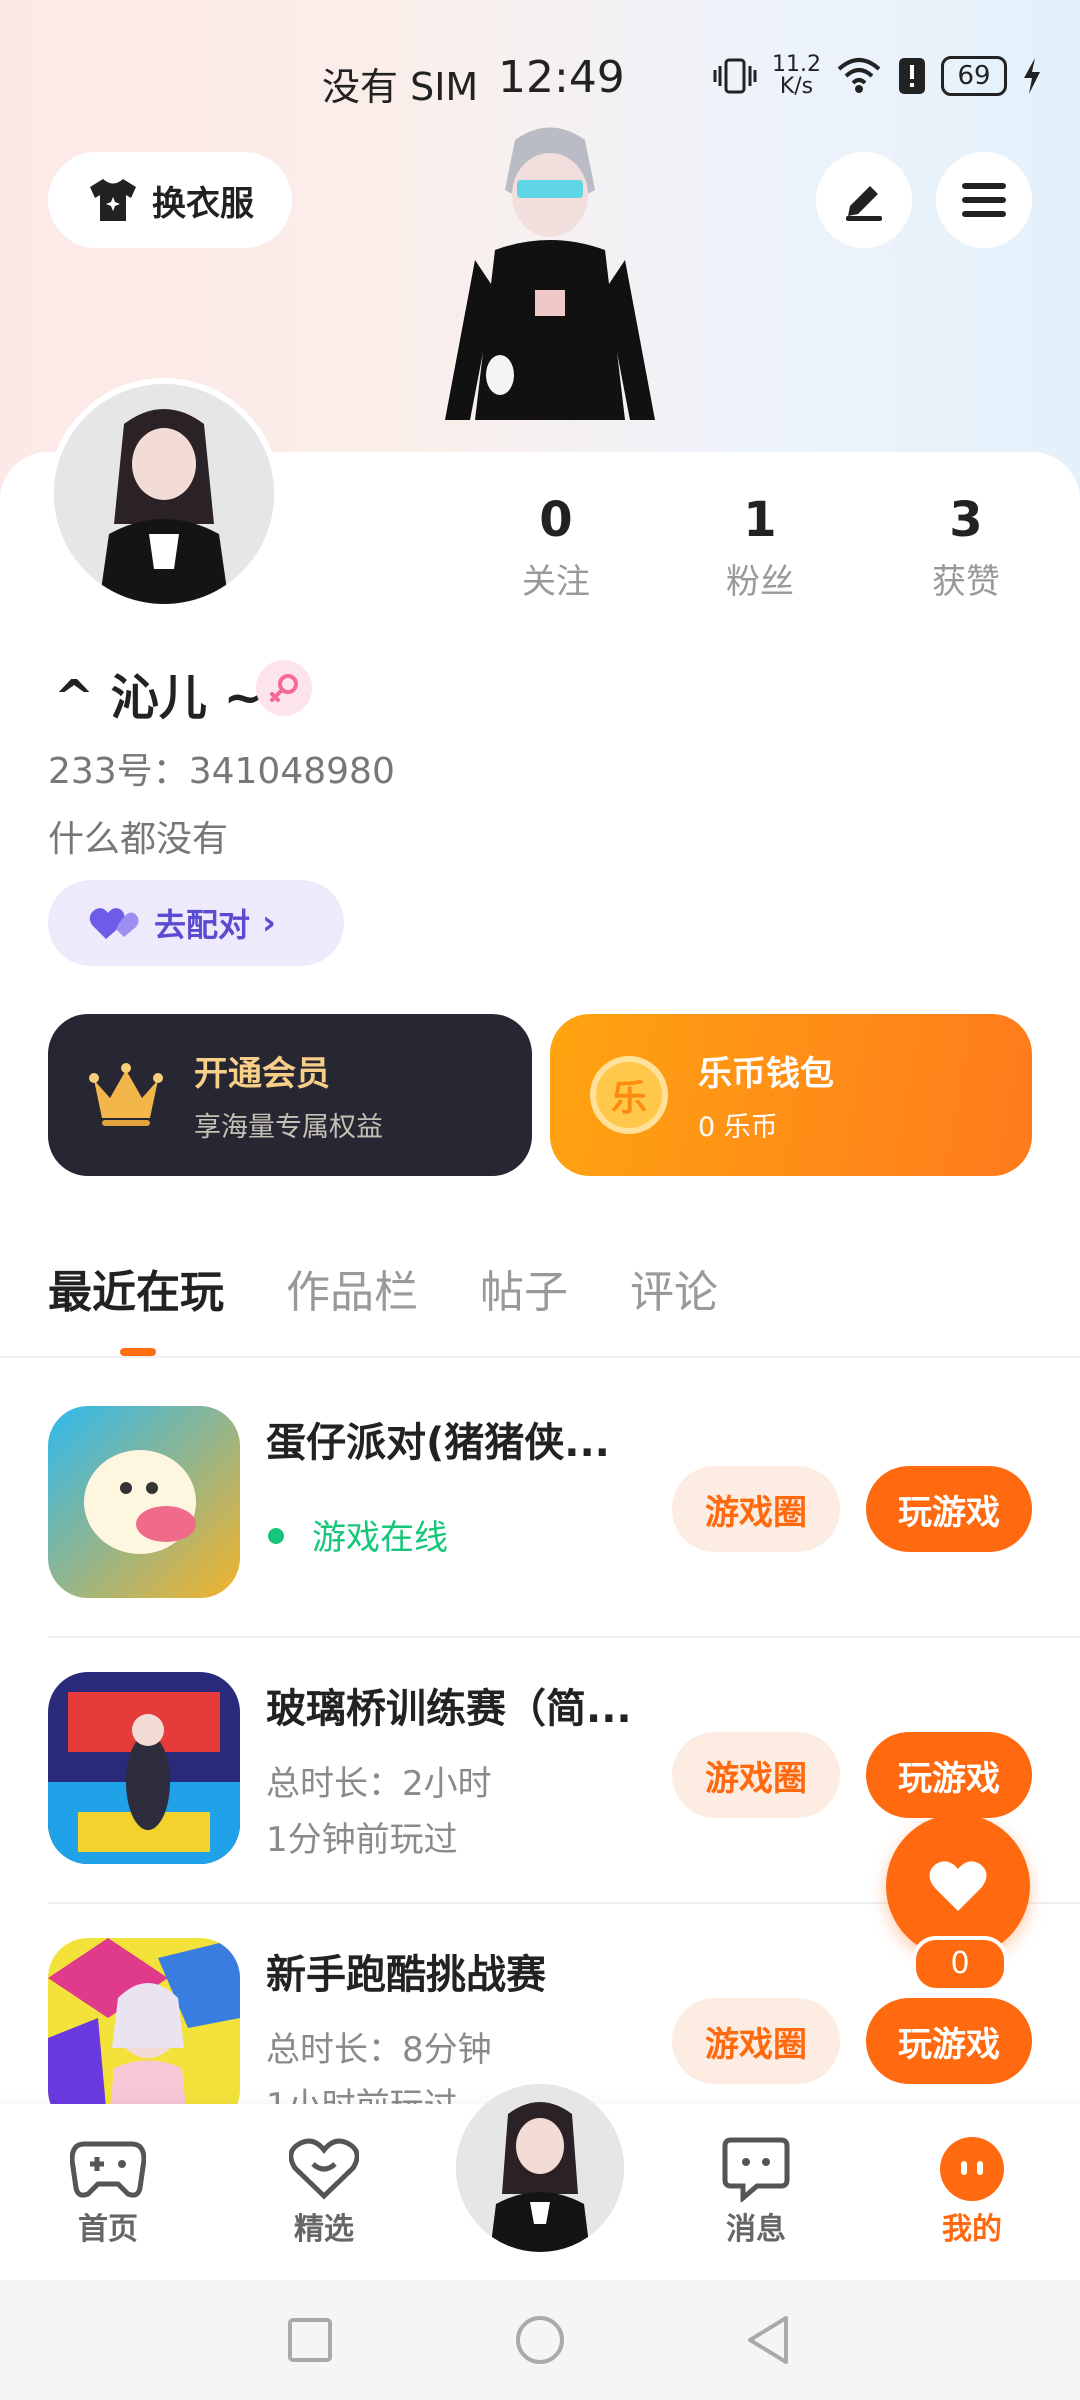 The height and width of the screenshot is (2400, 1080). What do you see at coordinates (159, 698) in the screenshot?
I see `nickname: ^ 沁儿 ~` at bounding box center [159, 698].